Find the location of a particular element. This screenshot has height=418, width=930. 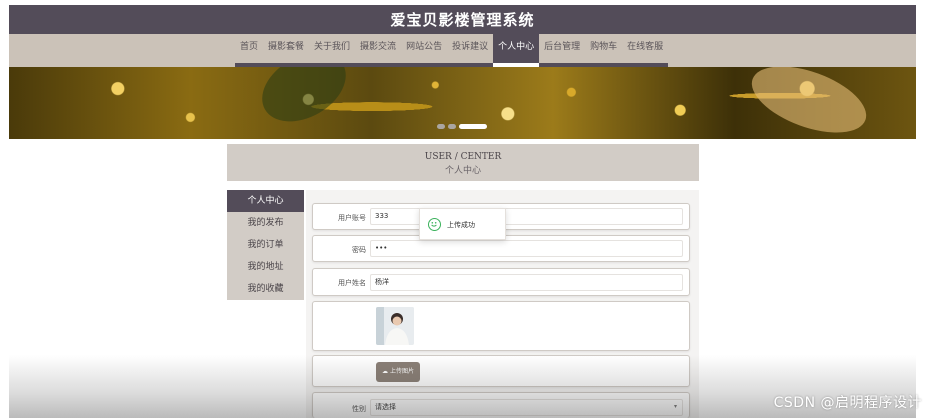

sidebar-item-favorites: 我的收藏 is located at coordinates (265, 289).